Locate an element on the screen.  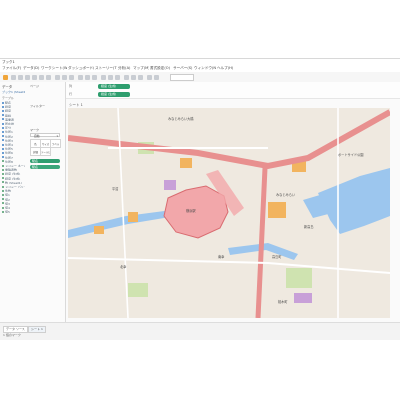
duplicate-sheet-icon is located at coordinates (64, 77).